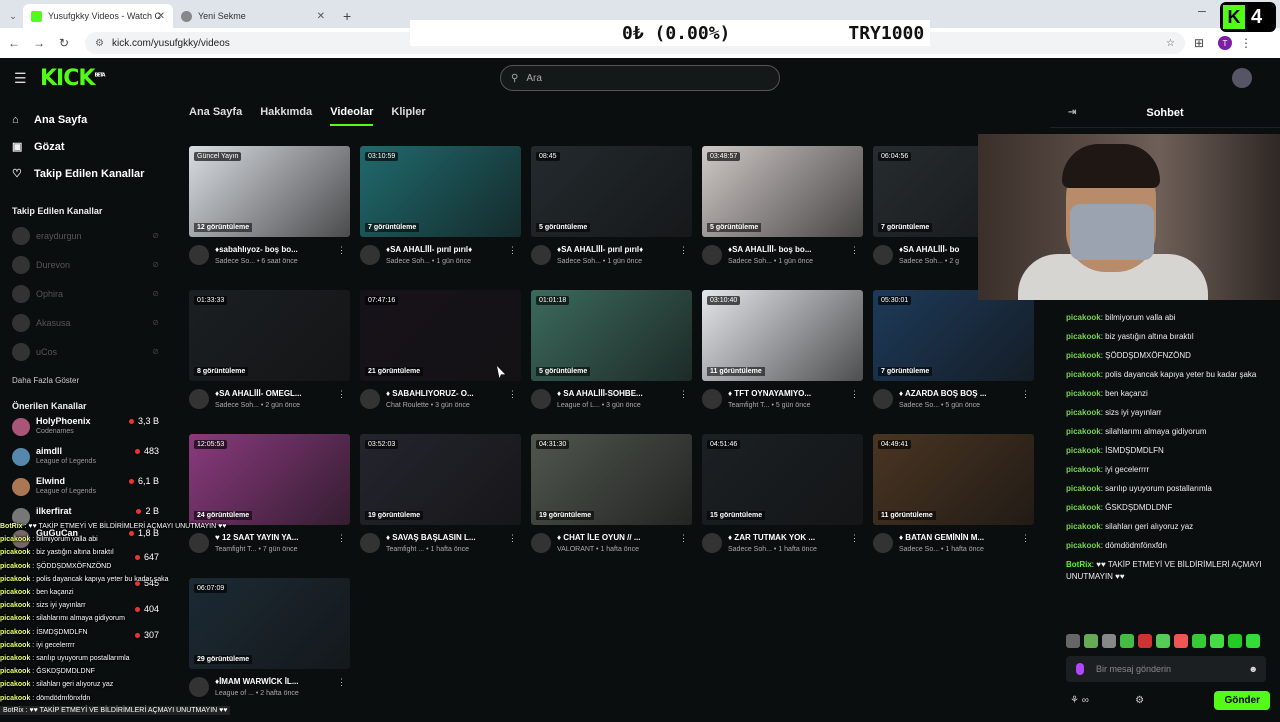 Image resolution: width=1280 pixels, height=722 pixels. Describe the element at coordinates (611, 479) in the screenshot. I see `video-thumbnail: 04:31:30 19 görüntüleme` at that location.